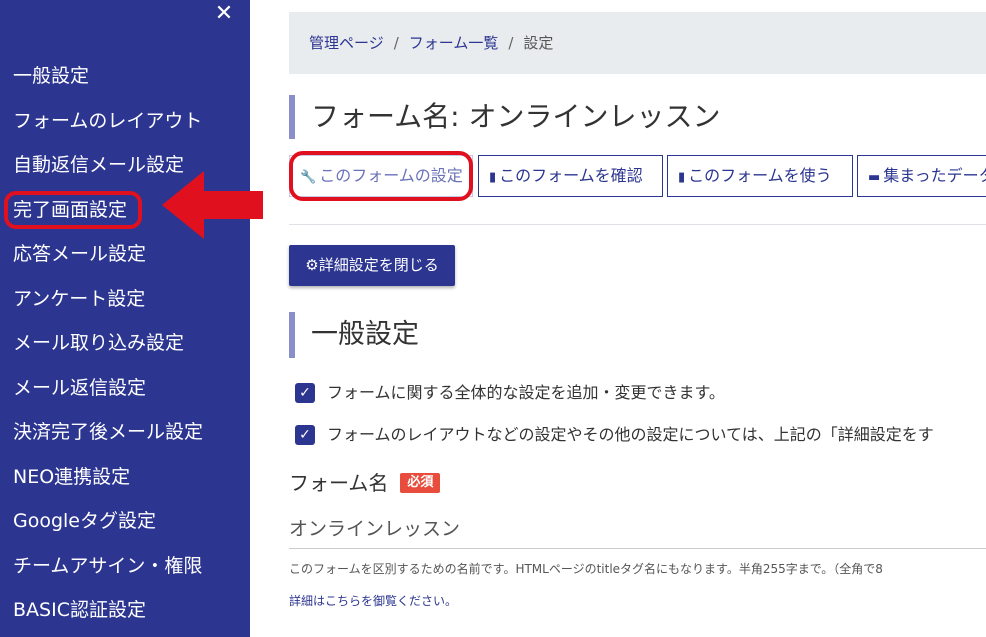  I want to click on comment-icon: ▬, so click(874, 177).